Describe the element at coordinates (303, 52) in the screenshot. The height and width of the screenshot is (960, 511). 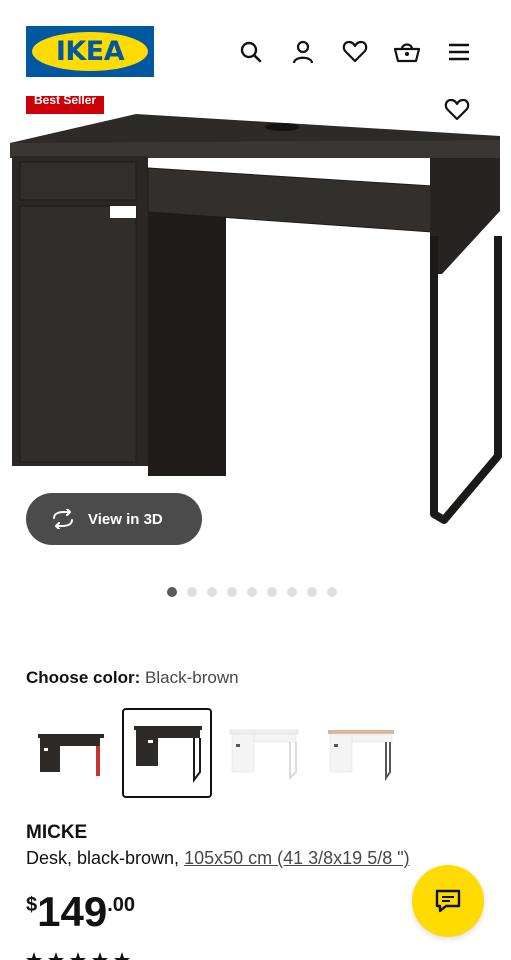
I see `account-icon` at that location.